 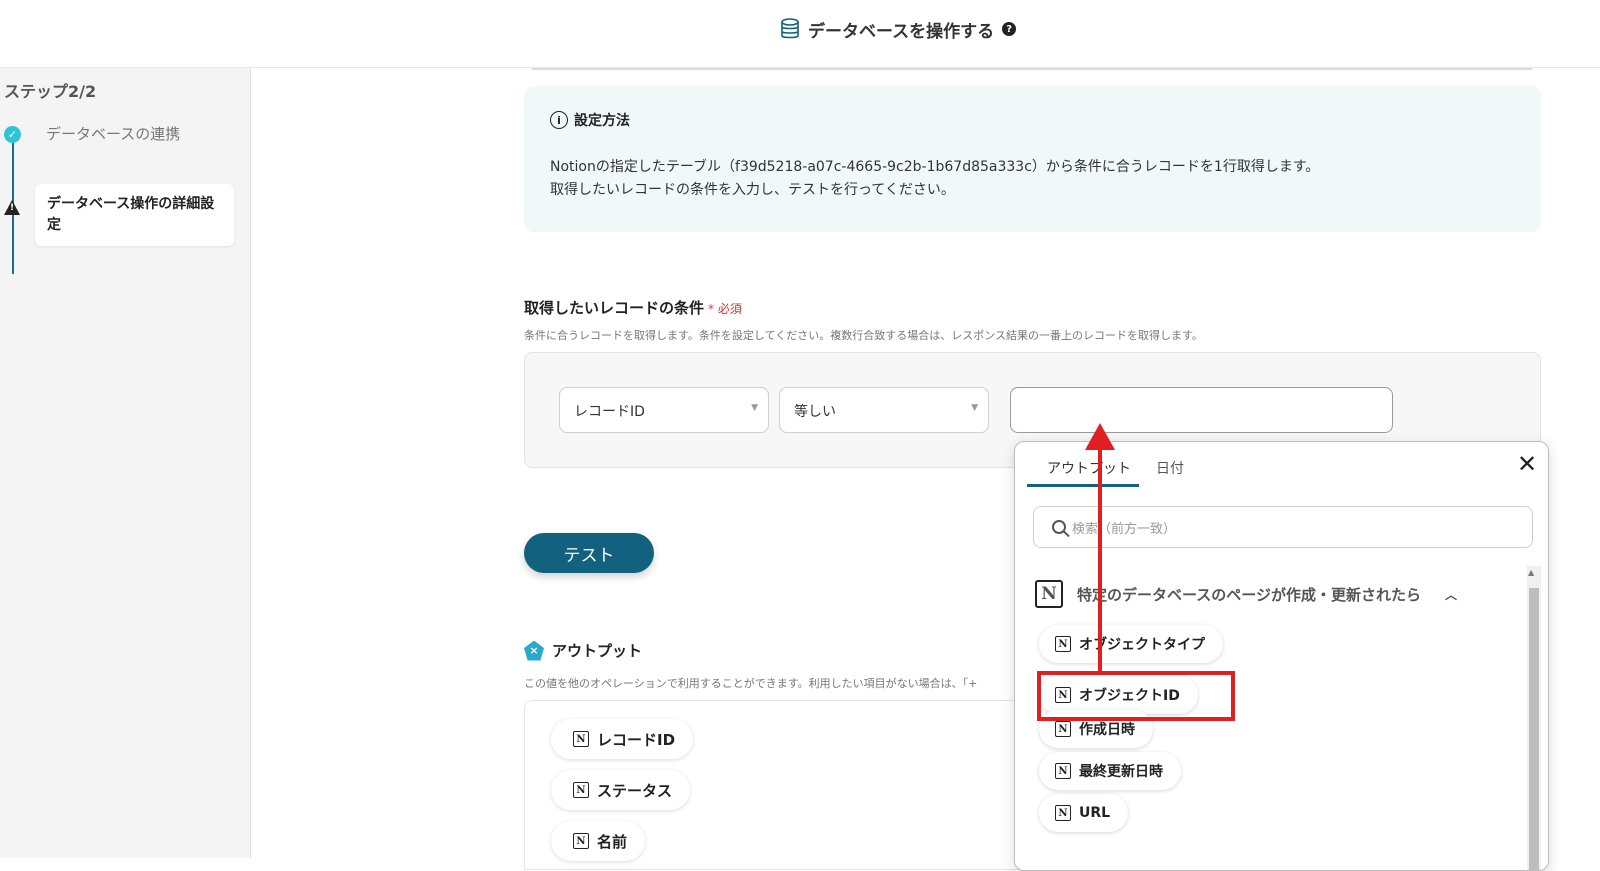 What do you see at coordinates (774, 785) in the screenshot?
I see `output-box: N レコードID N ステータス N 名前` at bounding box center [774, 785].